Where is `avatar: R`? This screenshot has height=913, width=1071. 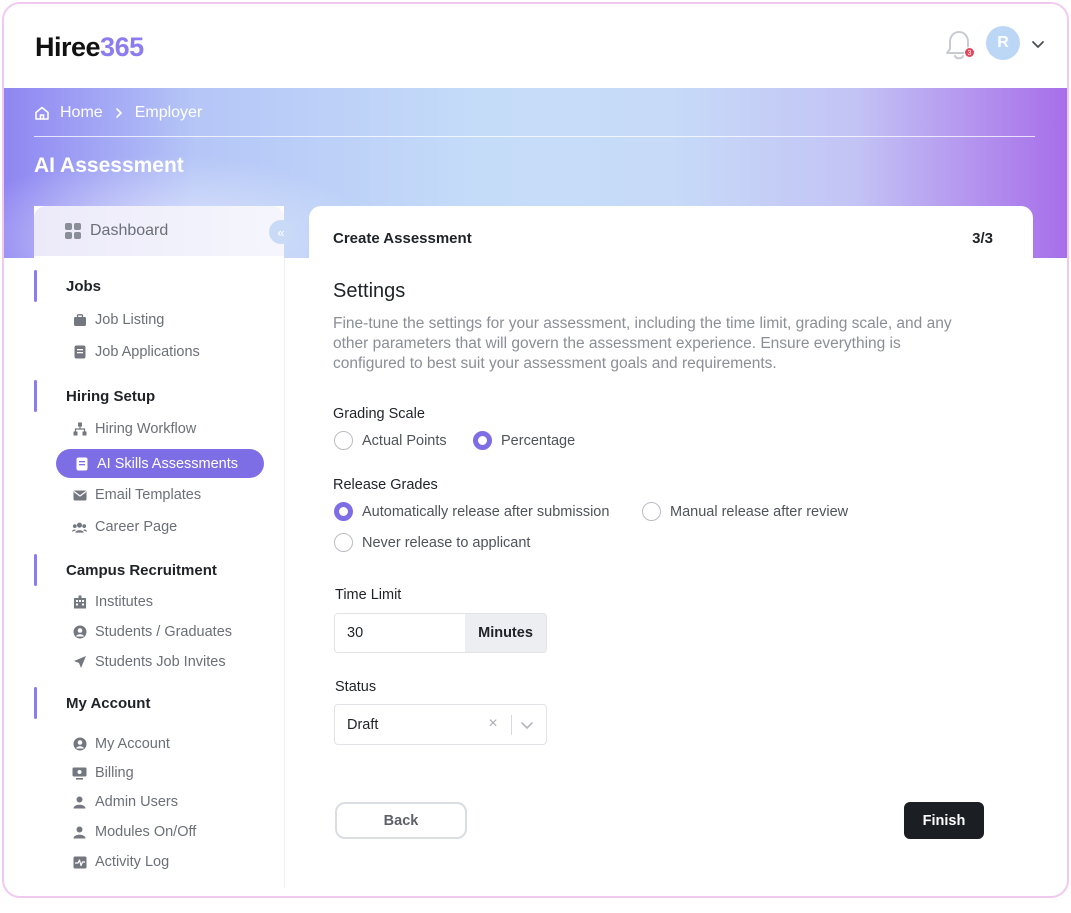
avatar: R is located at coordinates (1003, 43).